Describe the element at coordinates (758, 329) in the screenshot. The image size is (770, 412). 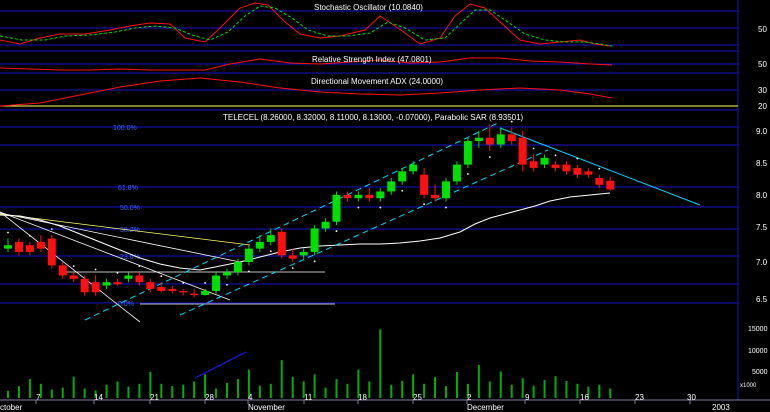
I see `volume-tick-15000: 15000` at that location.